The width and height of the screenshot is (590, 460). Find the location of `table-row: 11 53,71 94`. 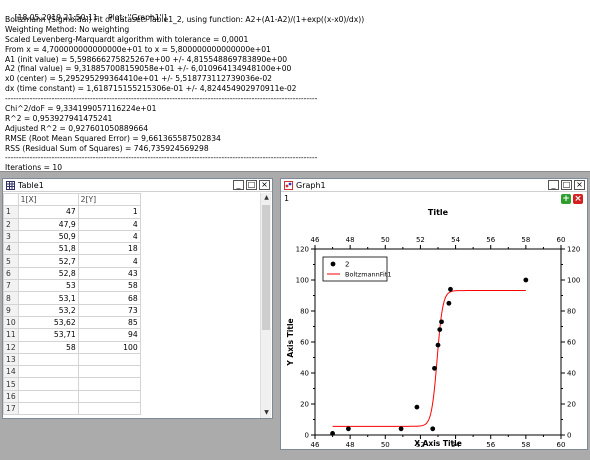

table-row: 11 53,71 94 is located at coordinates (72, 335).